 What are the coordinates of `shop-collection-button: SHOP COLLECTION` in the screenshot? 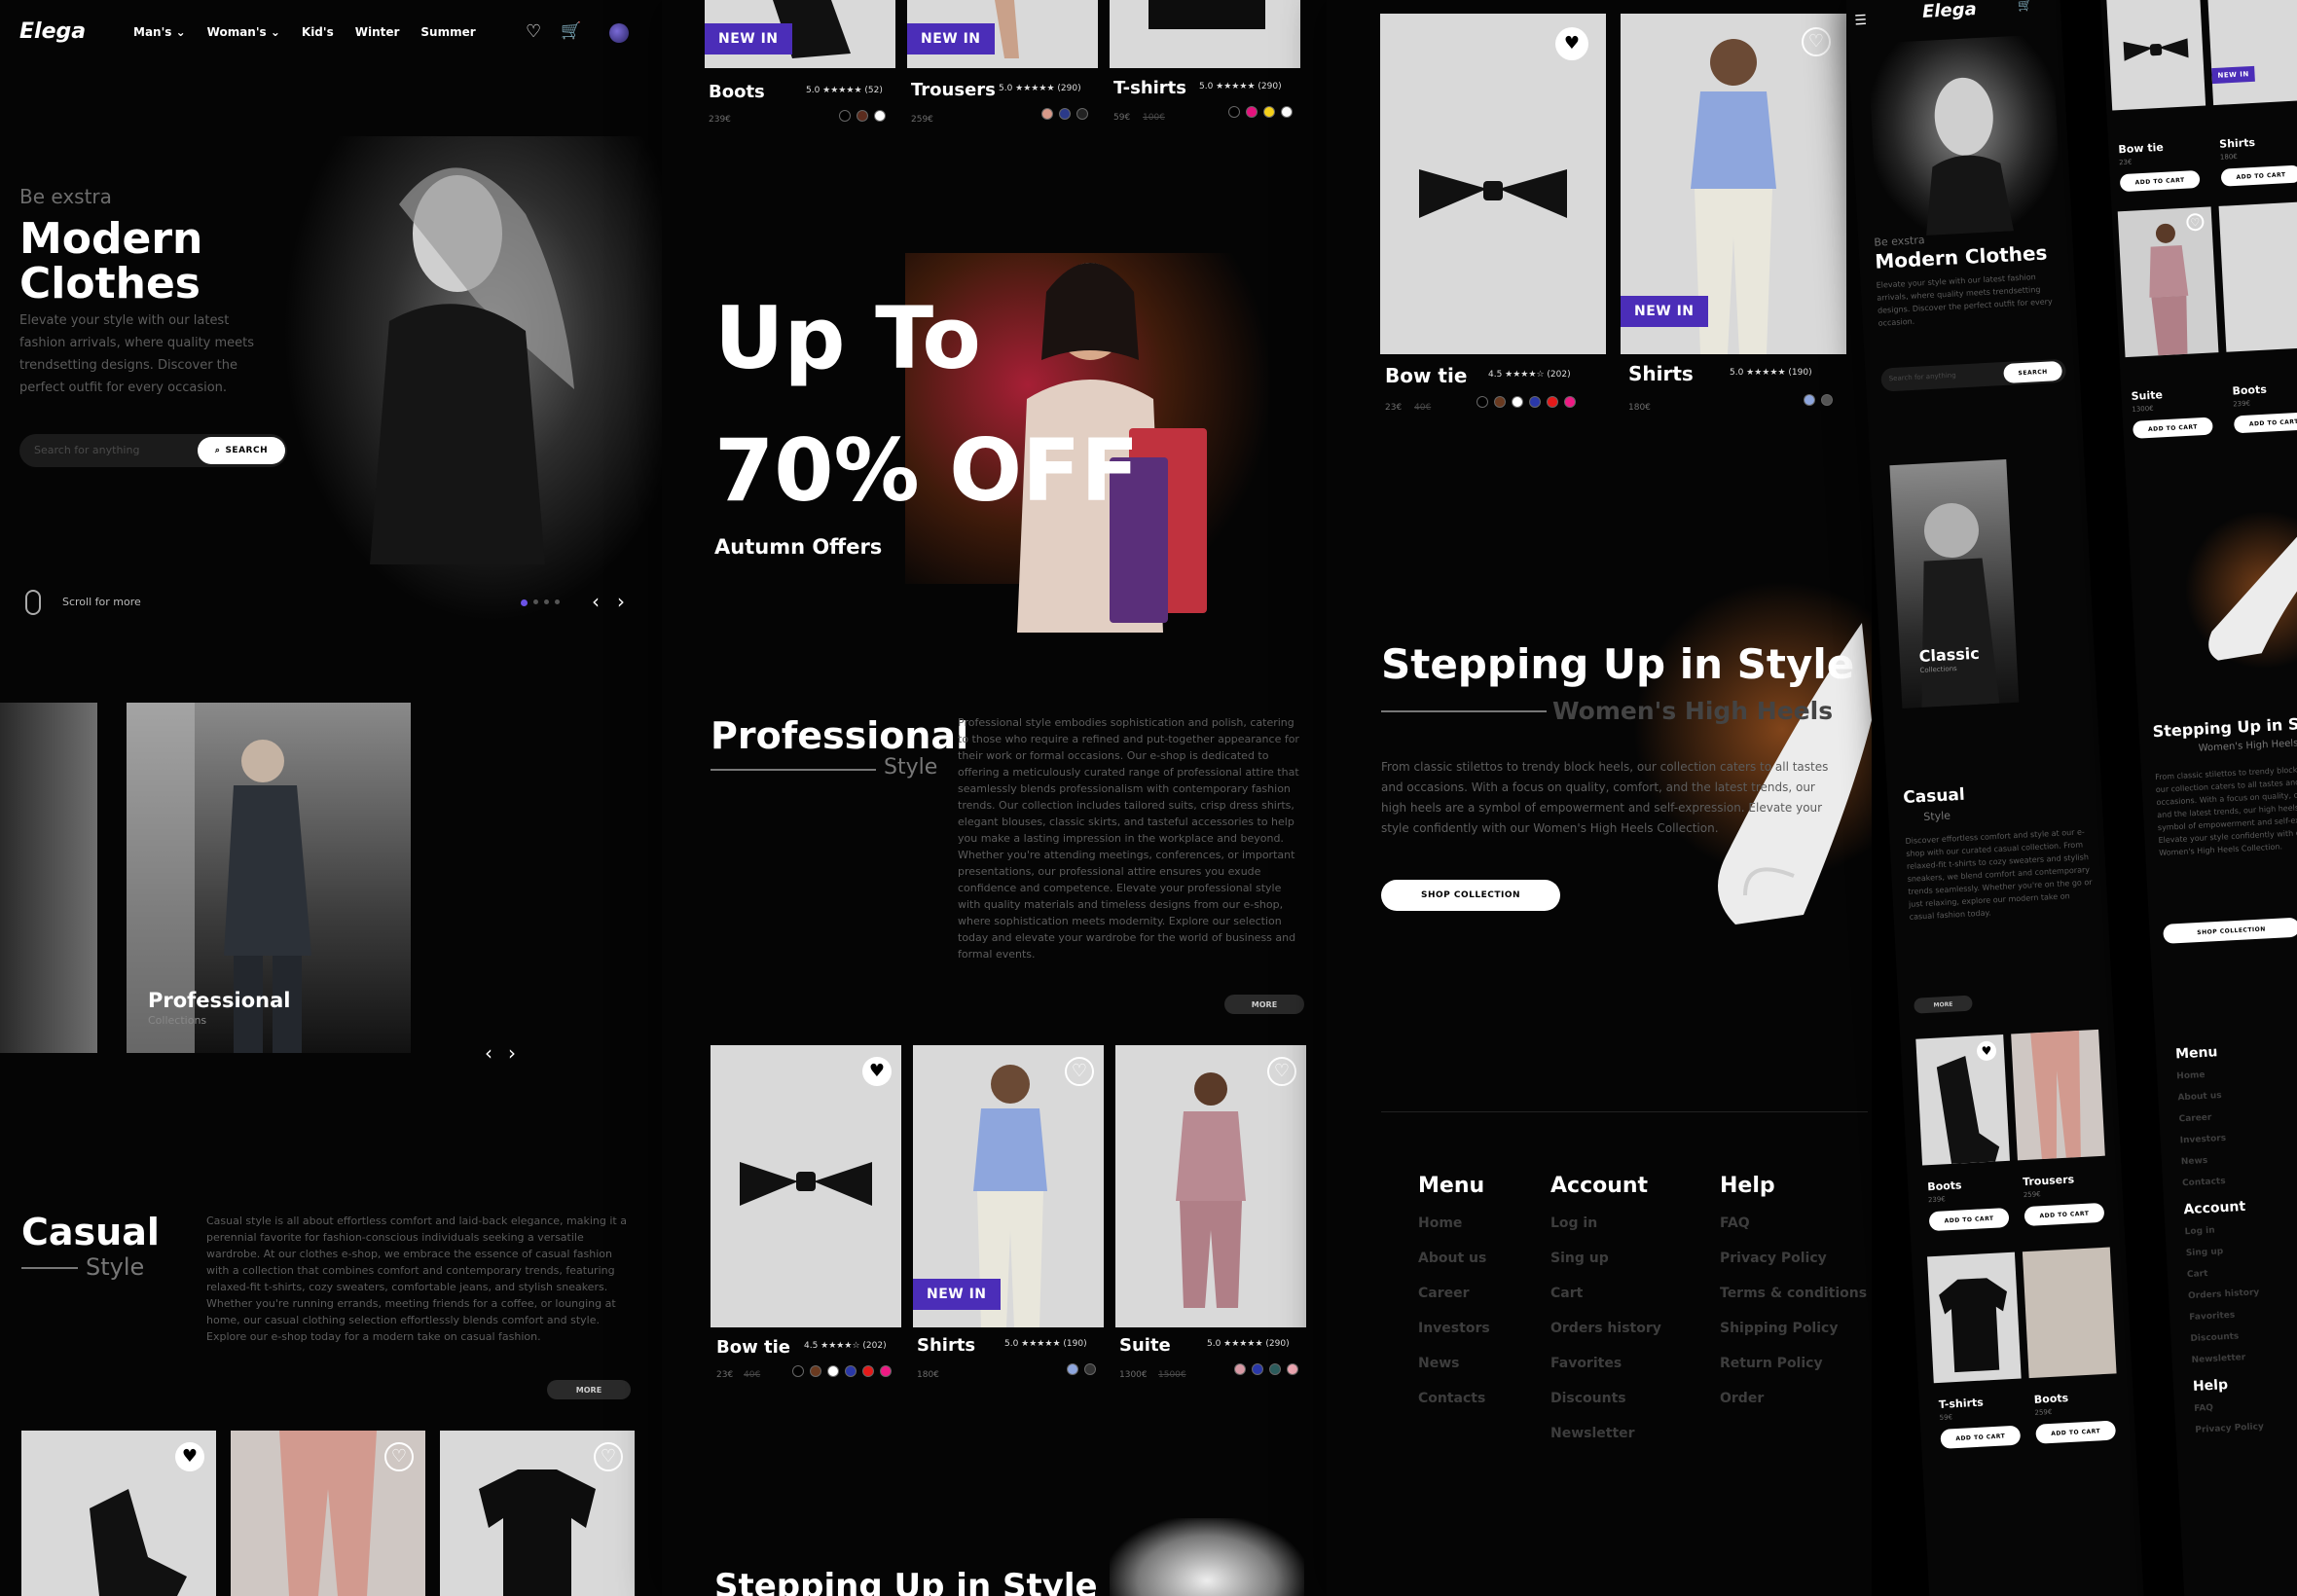 It's located at (1470, 895).